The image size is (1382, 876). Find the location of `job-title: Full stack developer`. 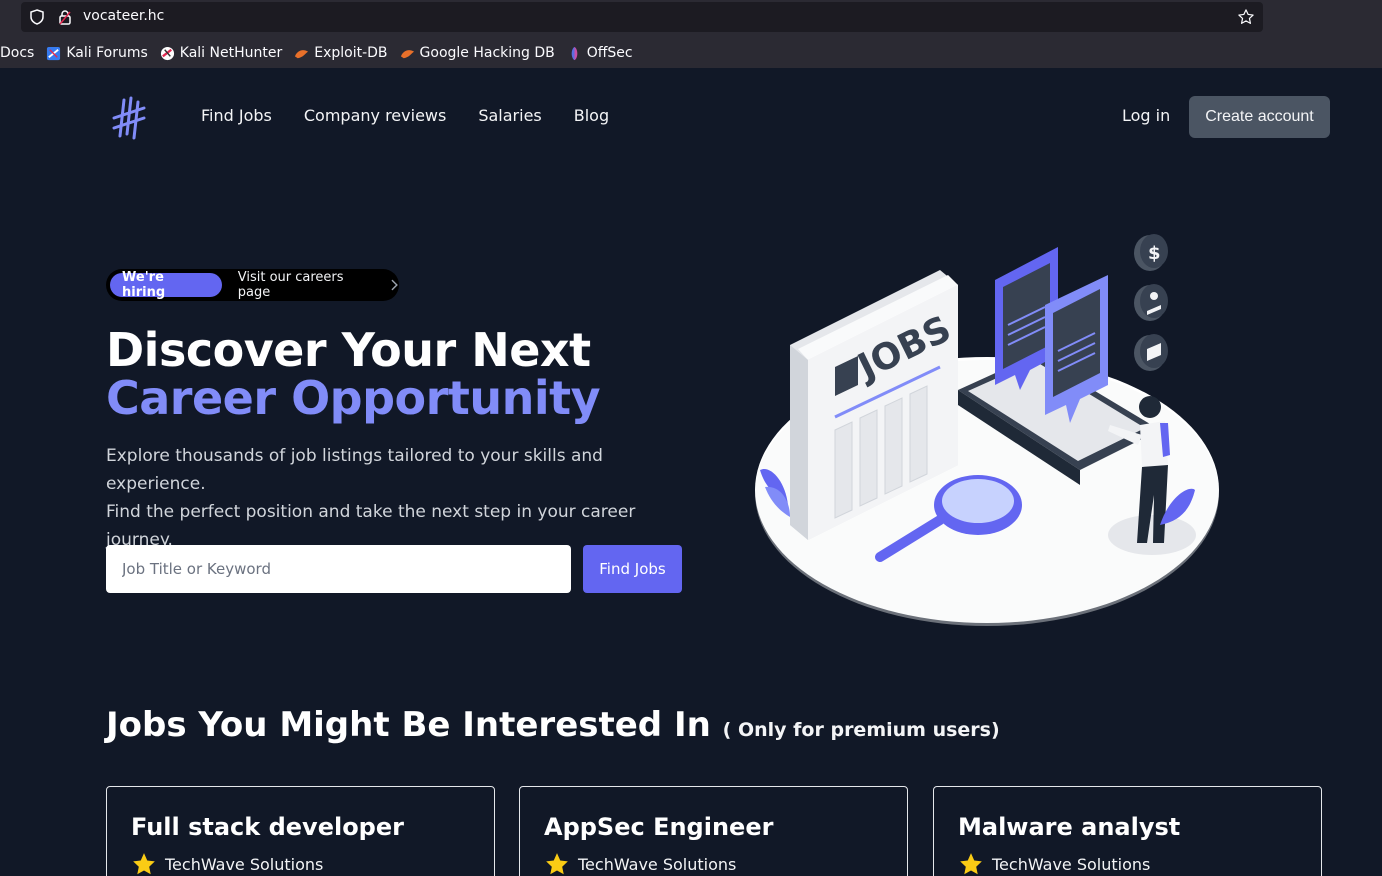

job-title: Full stack developer is located at coordinates (267, 827).